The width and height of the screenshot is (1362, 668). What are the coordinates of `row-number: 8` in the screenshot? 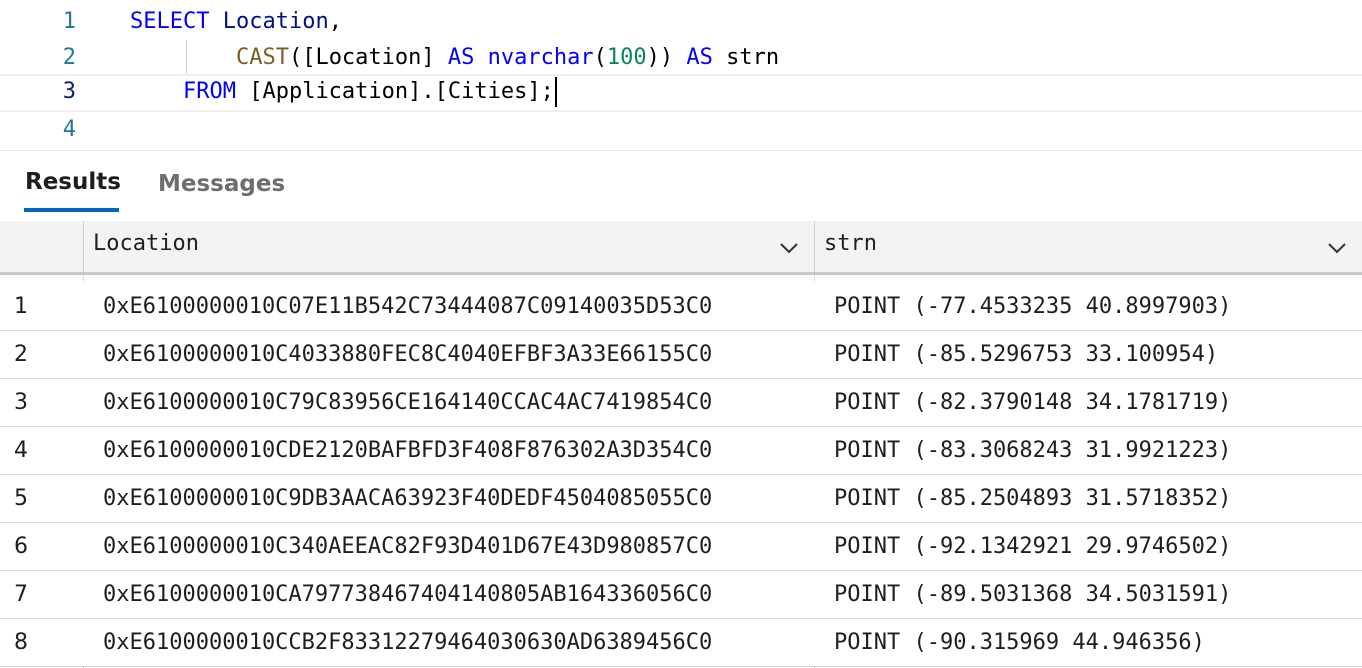 It's located at (21, 642).